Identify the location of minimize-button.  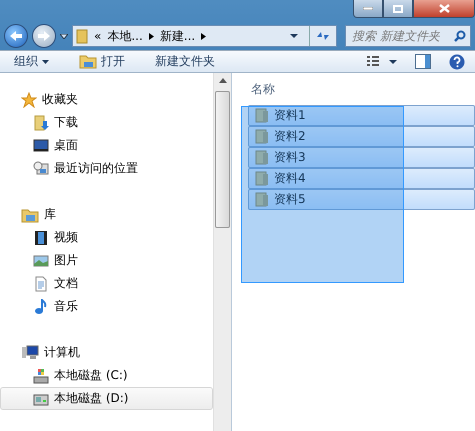
(368, 9).